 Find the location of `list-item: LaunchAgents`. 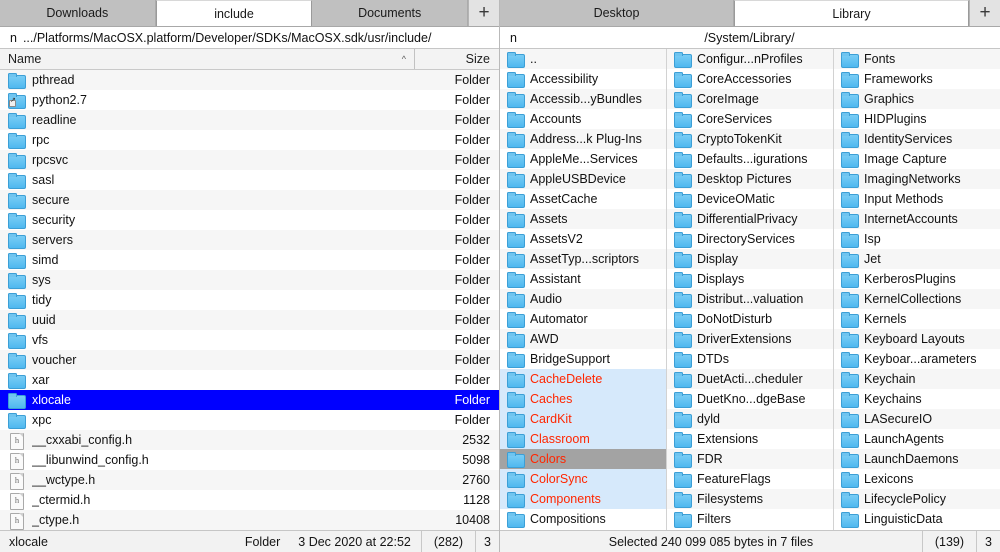

list-item: LaunchAgents is located at coordinates (917, 439).